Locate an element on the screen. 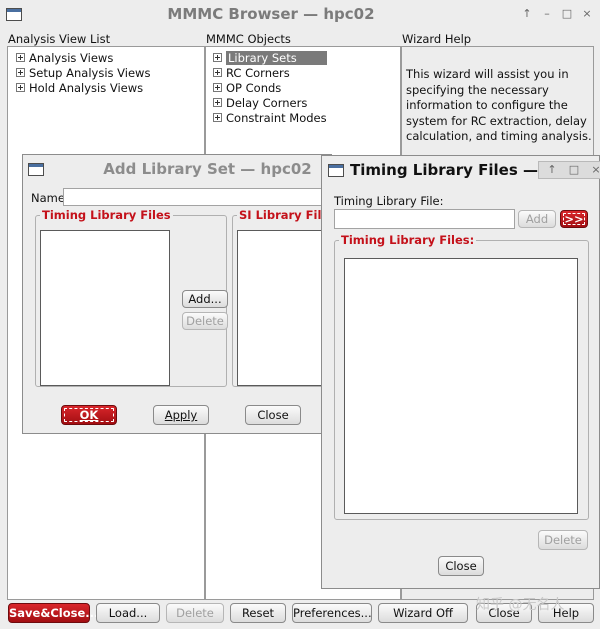 The image size is (600, 629). tree-item-delay-corners: Delay Corners is located at coordinates (260, 102).